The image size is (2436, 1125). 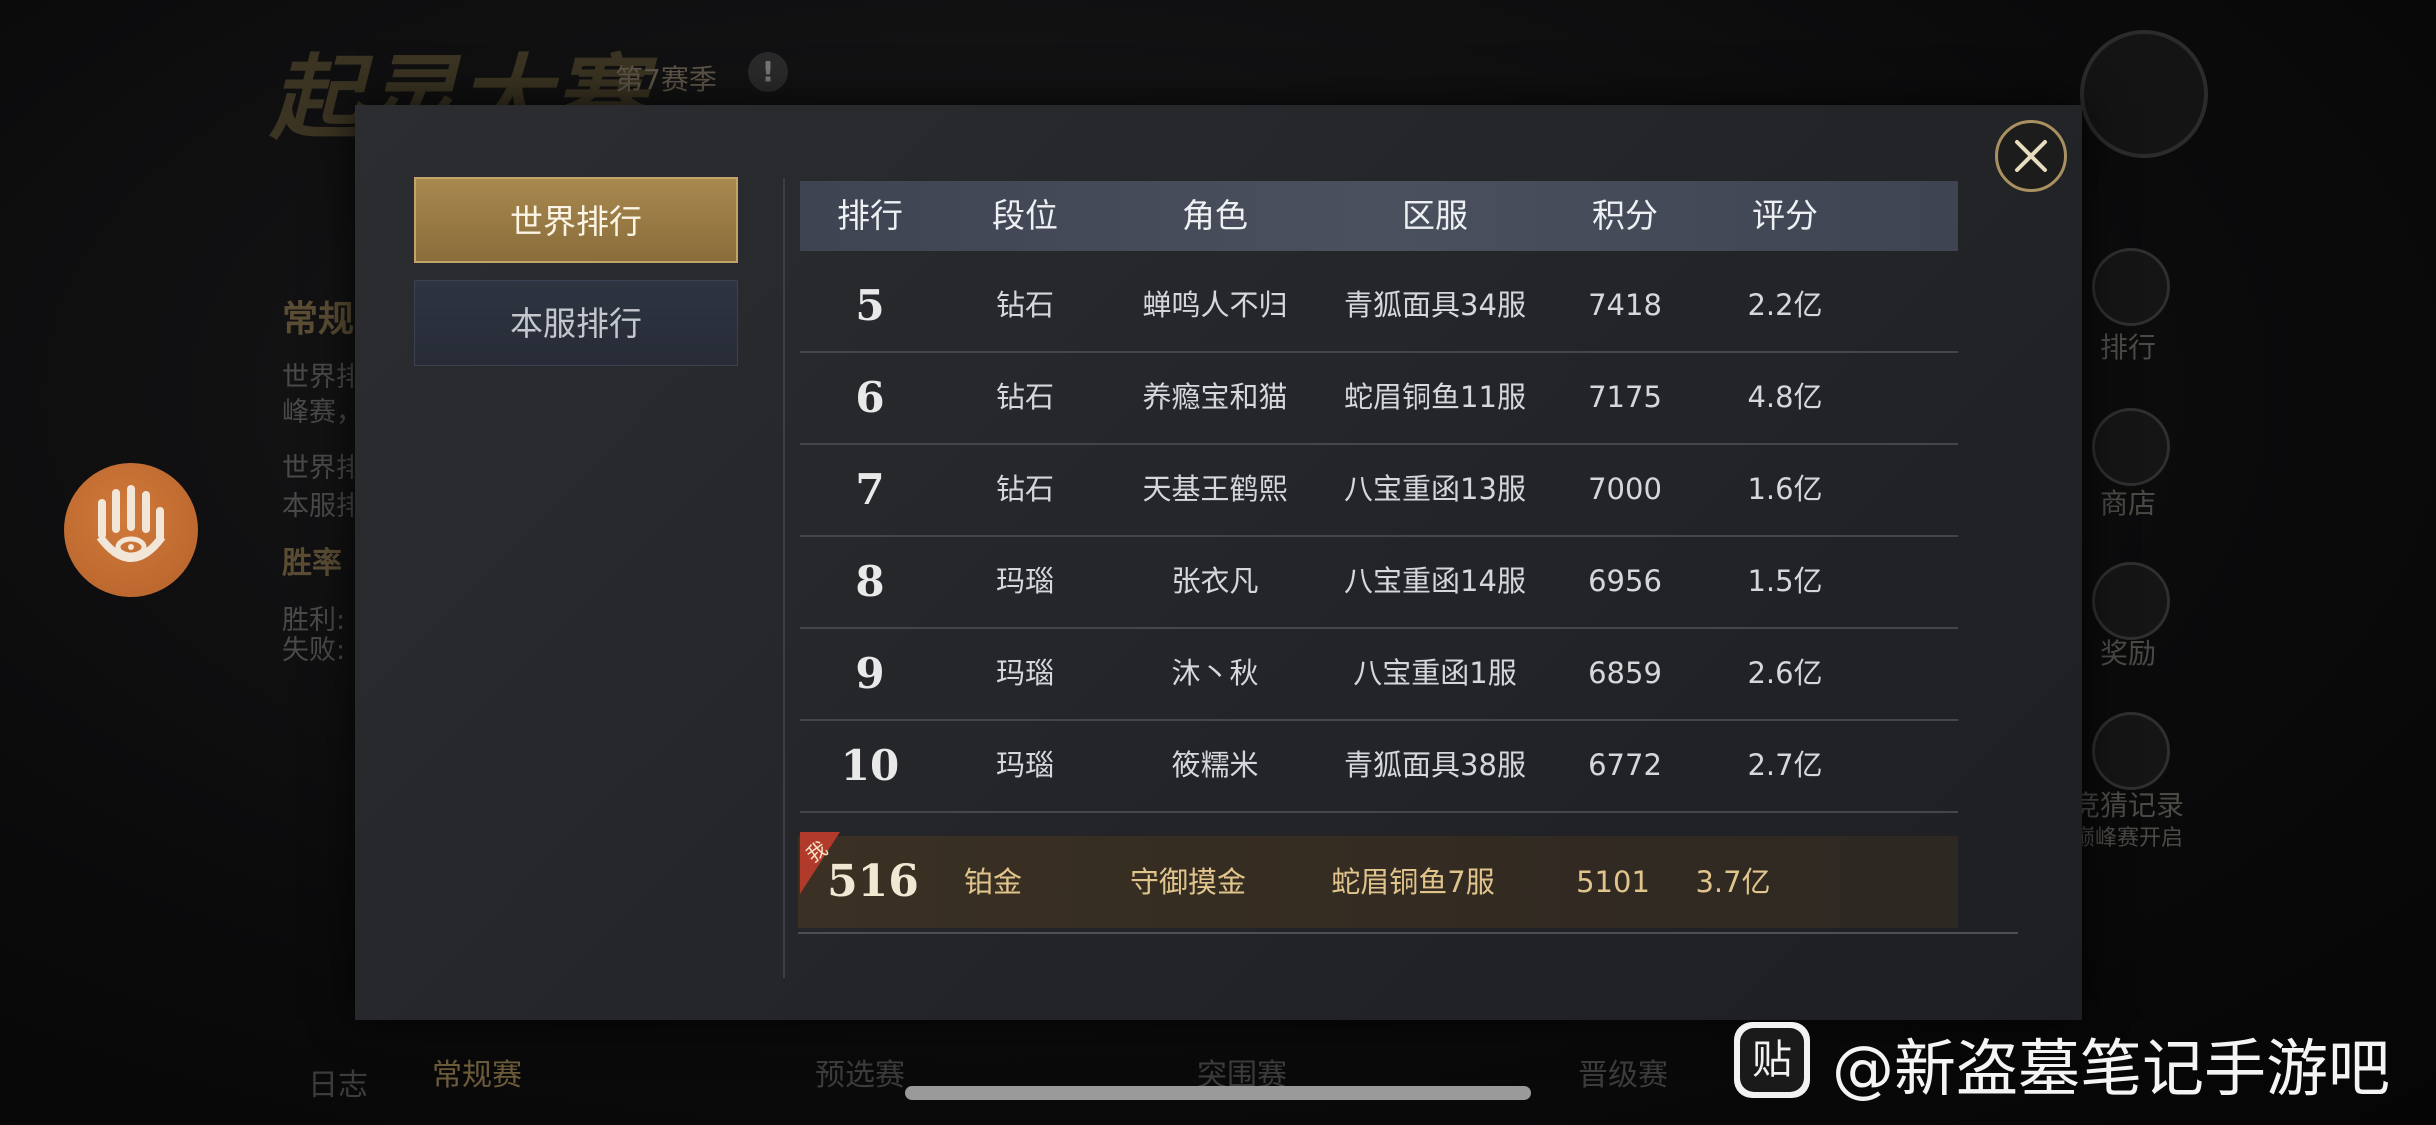 I want to click on col-rank: 排行, so click(x=870, y=215).